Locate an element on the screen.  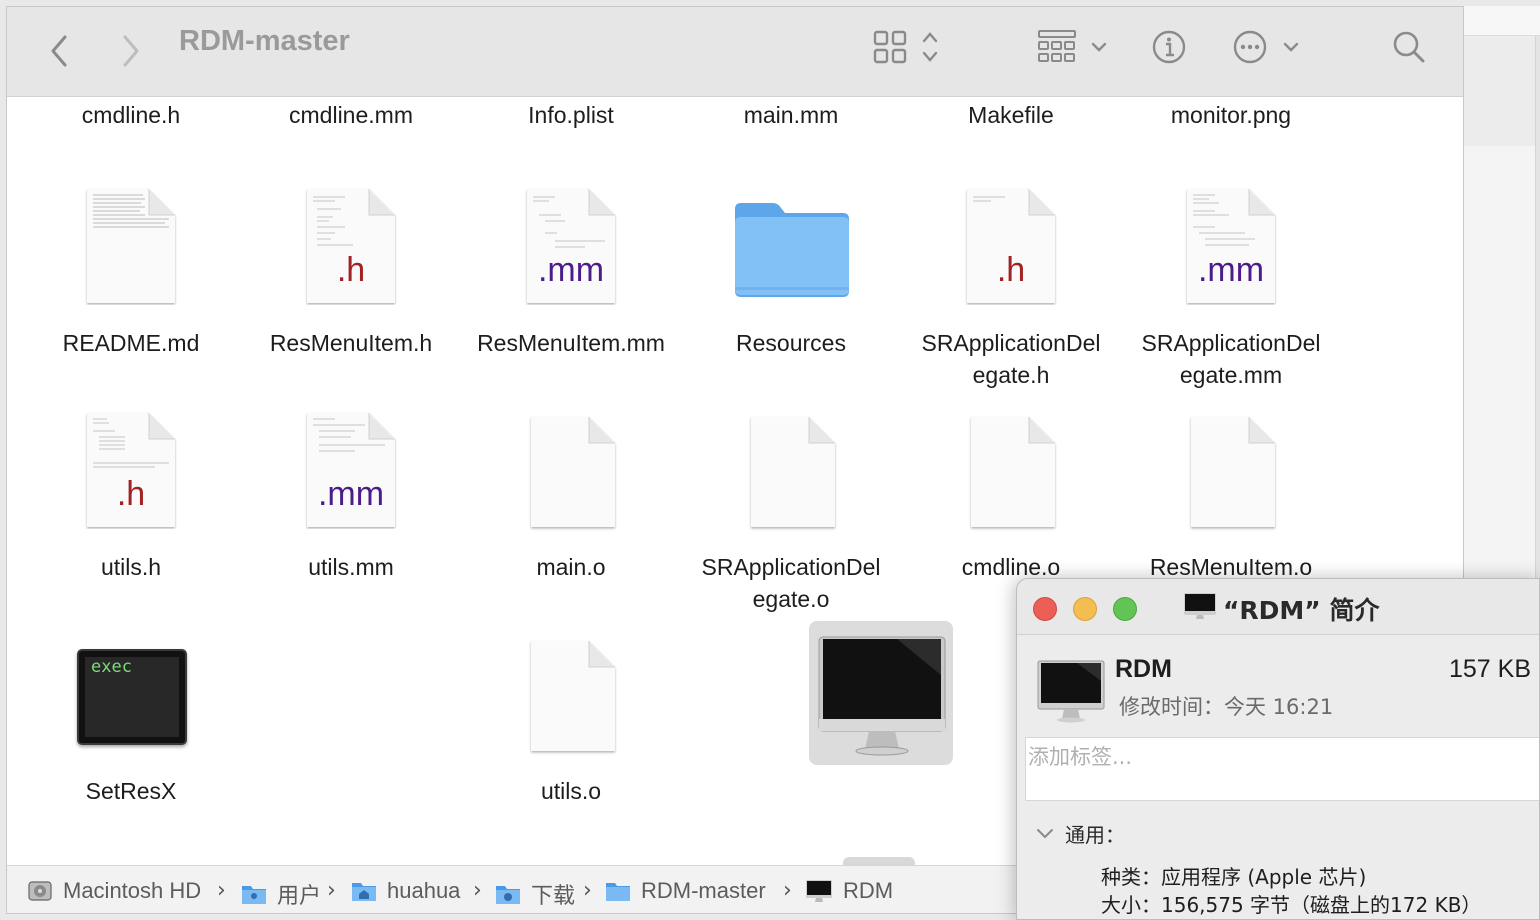
file-item: cmdline.mm is located at coordinates (351, 115).